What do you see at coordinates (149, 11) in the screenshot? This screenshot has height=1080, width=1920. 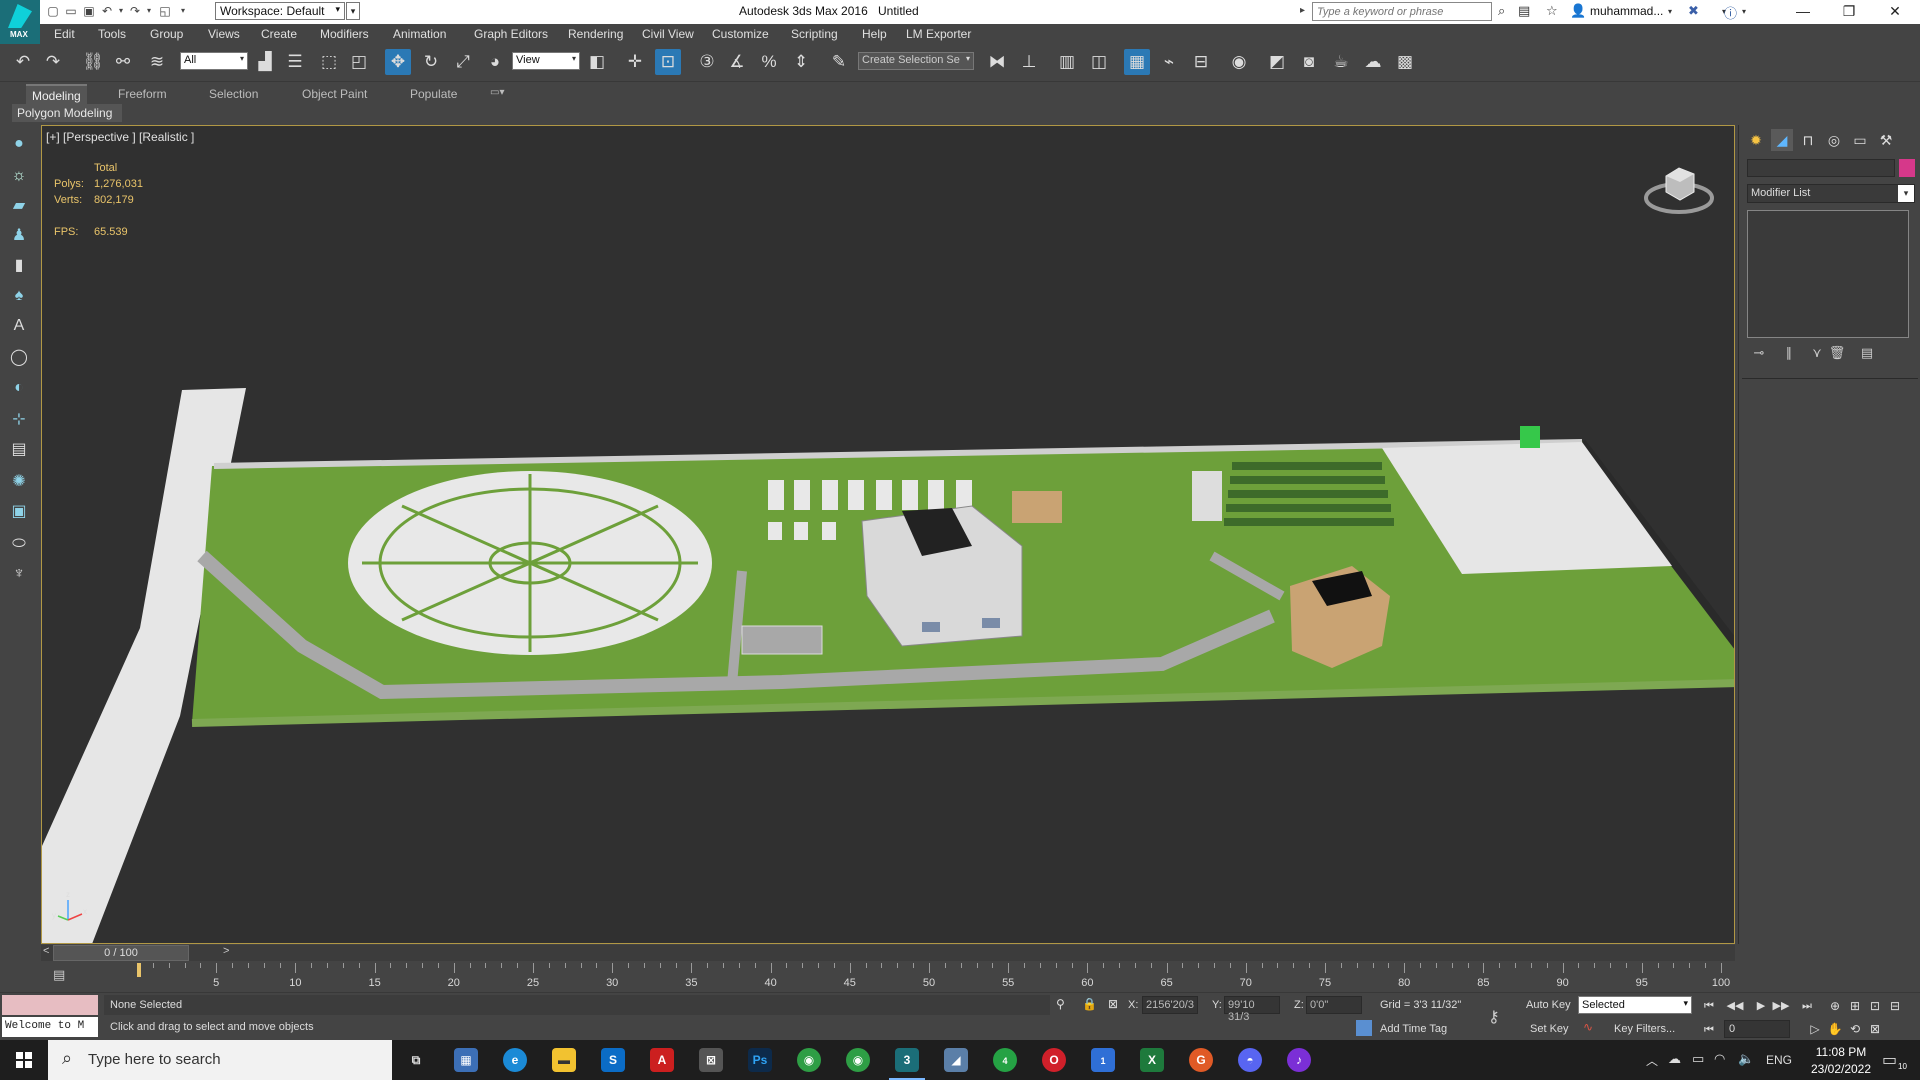 I see `redo-dropdown-icon: ▾` at bounding box center [149, 11].